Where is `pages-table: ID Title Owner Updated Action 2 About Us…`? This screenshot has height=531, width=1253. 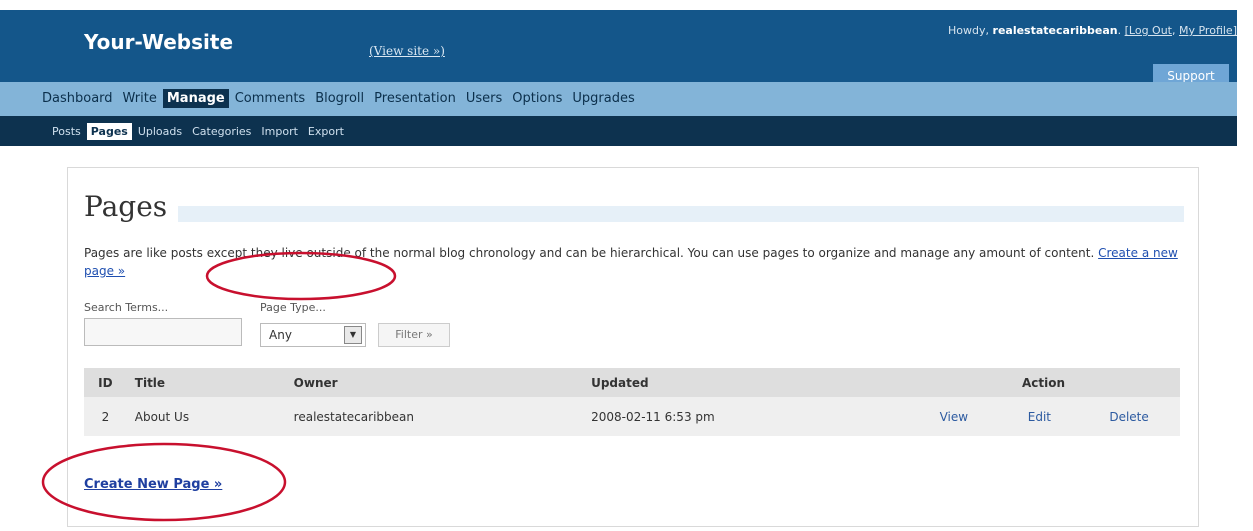
pages-table: ID Title Owner Updated Action 2 About Us… is located at coordinates (632, 402).